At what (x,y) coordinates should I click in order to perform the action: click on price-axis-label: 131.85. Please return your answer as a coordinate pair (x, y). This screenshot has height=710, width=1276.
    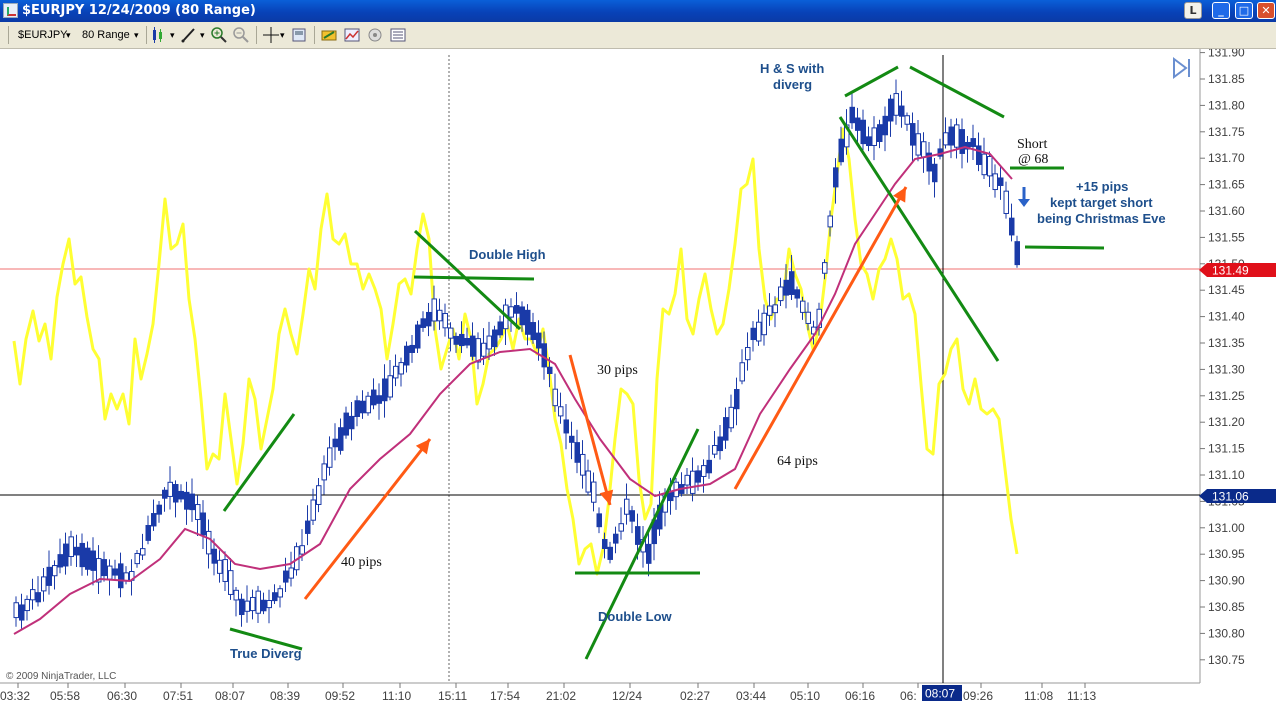
    Looking at the image, I should click on (1226, 79).